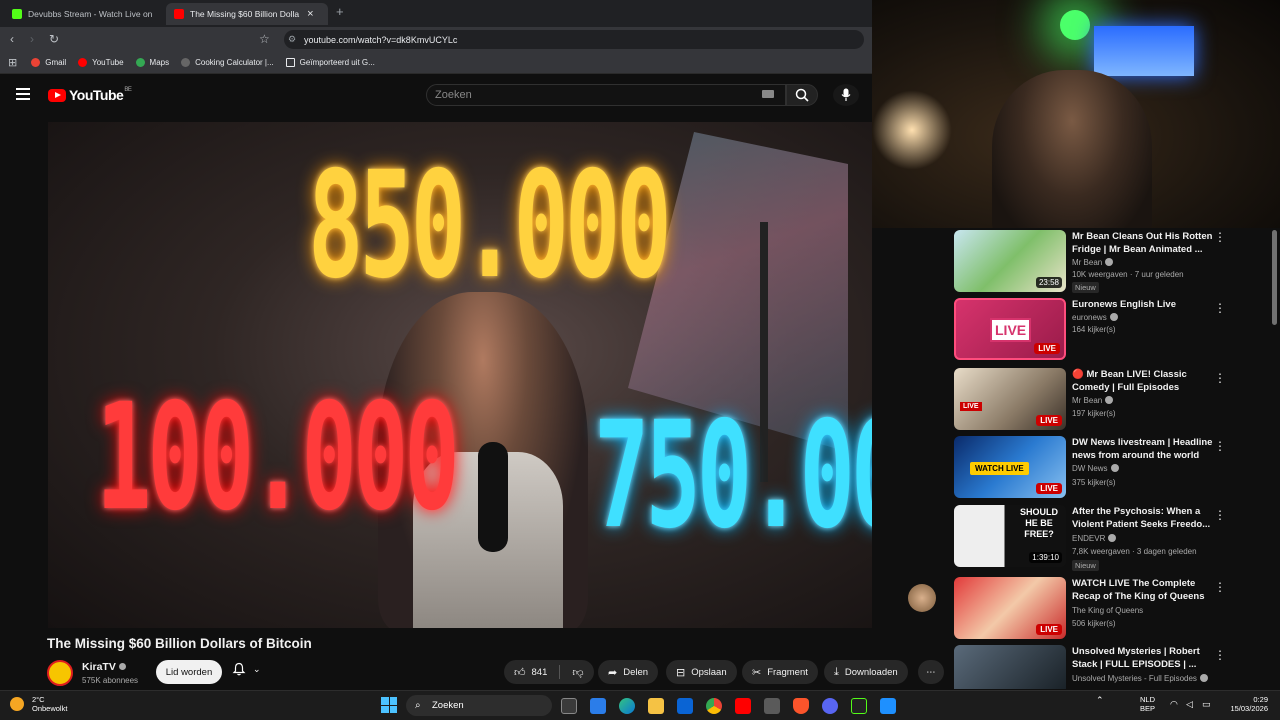  What do you see at coordinates (246, 669) in the screenshot?
I see `notification-bell-button: ⌄` at bounding box center [246, 669].